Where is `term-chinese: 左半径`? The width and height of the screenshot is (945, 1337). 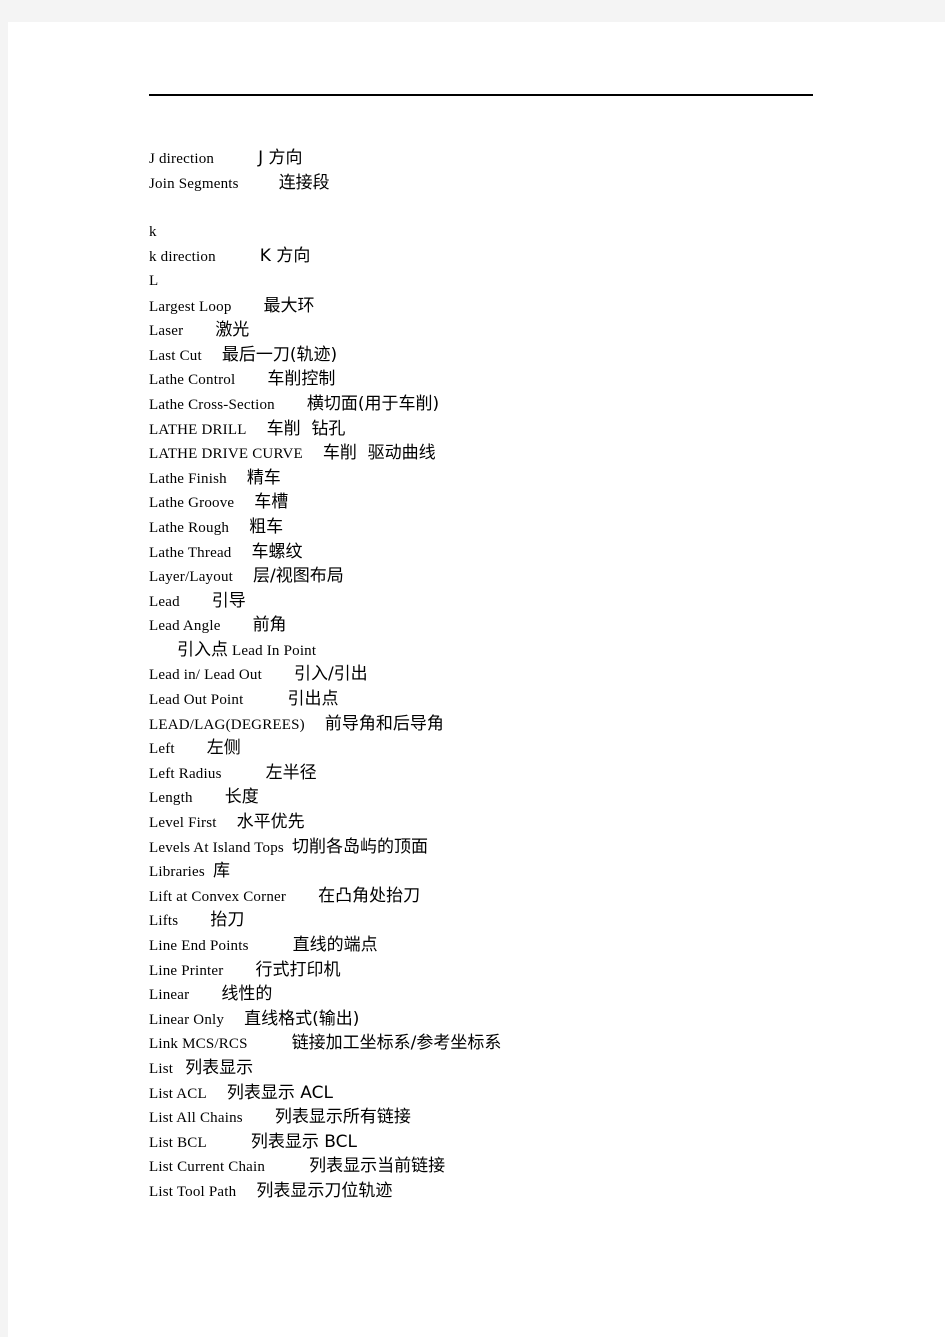 term-chinese: 左半径 is located at coordinates (291, 772).